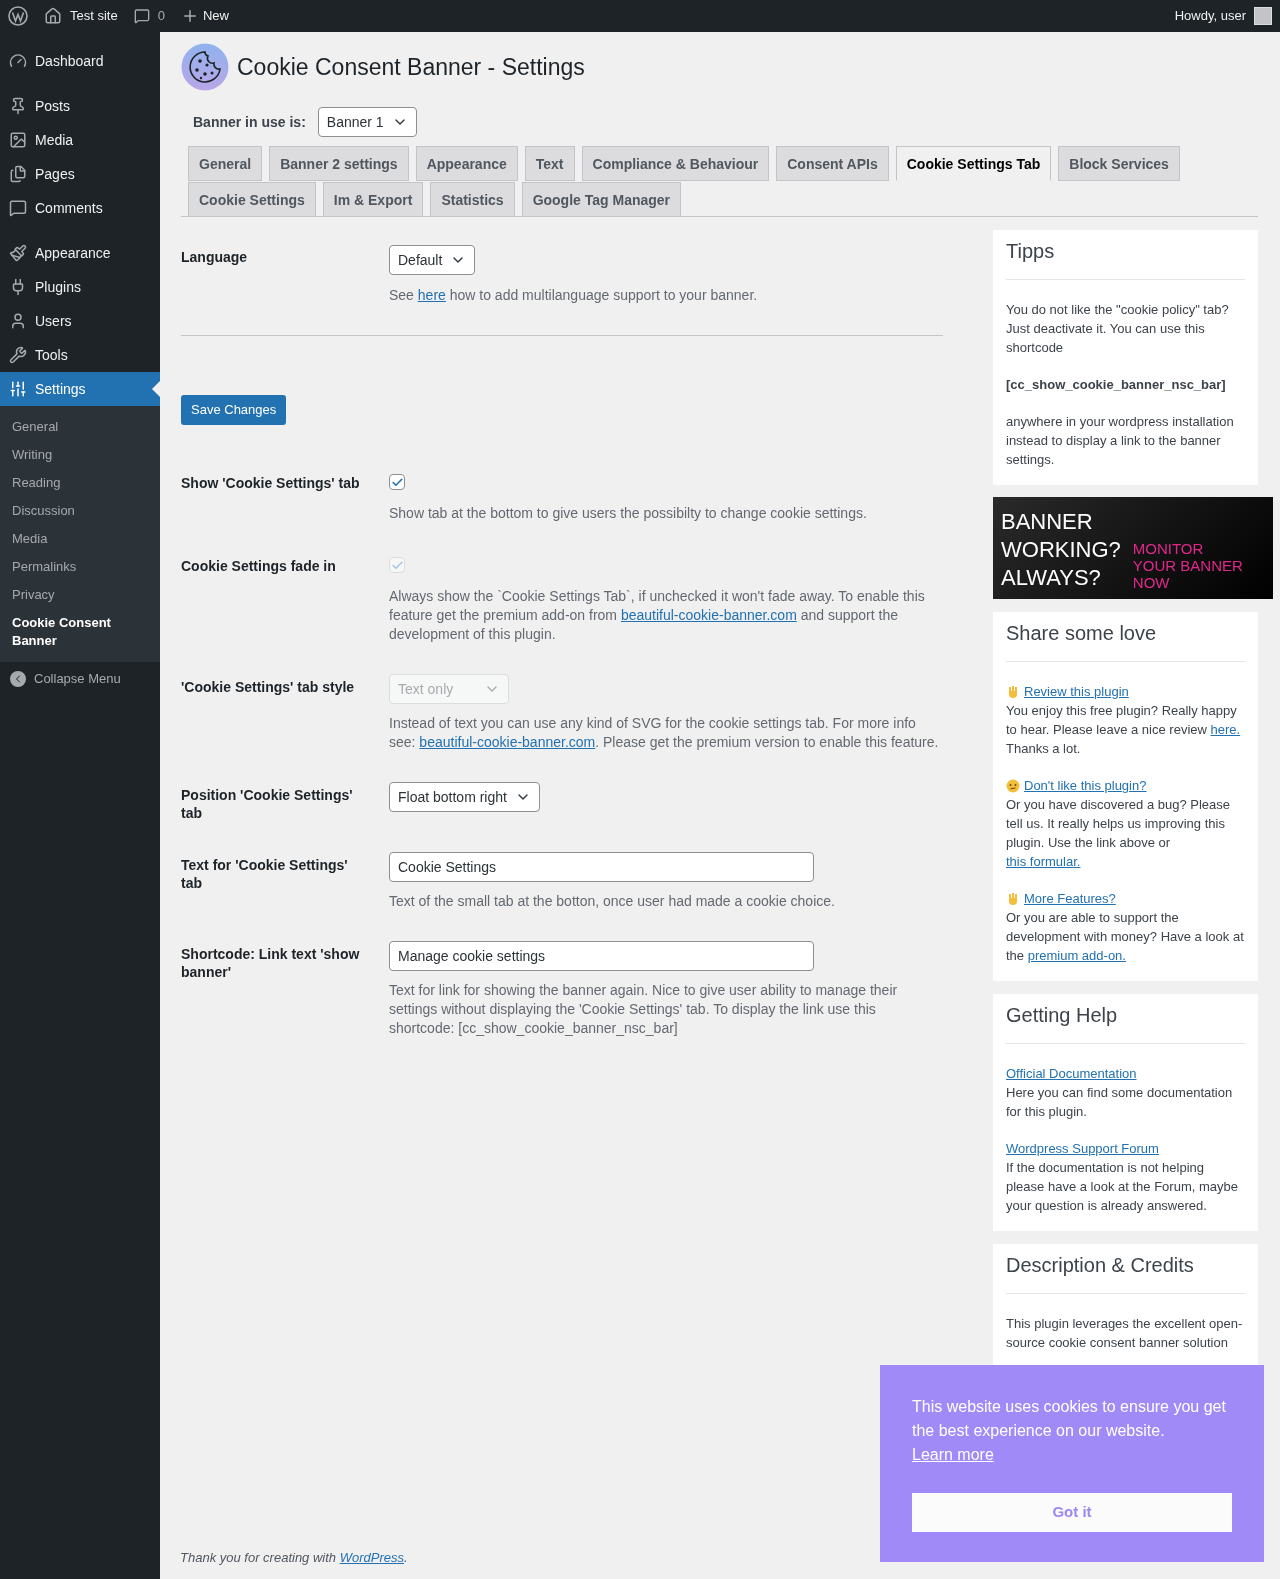  I want to click on site-link: Test site, so click(81, 16).